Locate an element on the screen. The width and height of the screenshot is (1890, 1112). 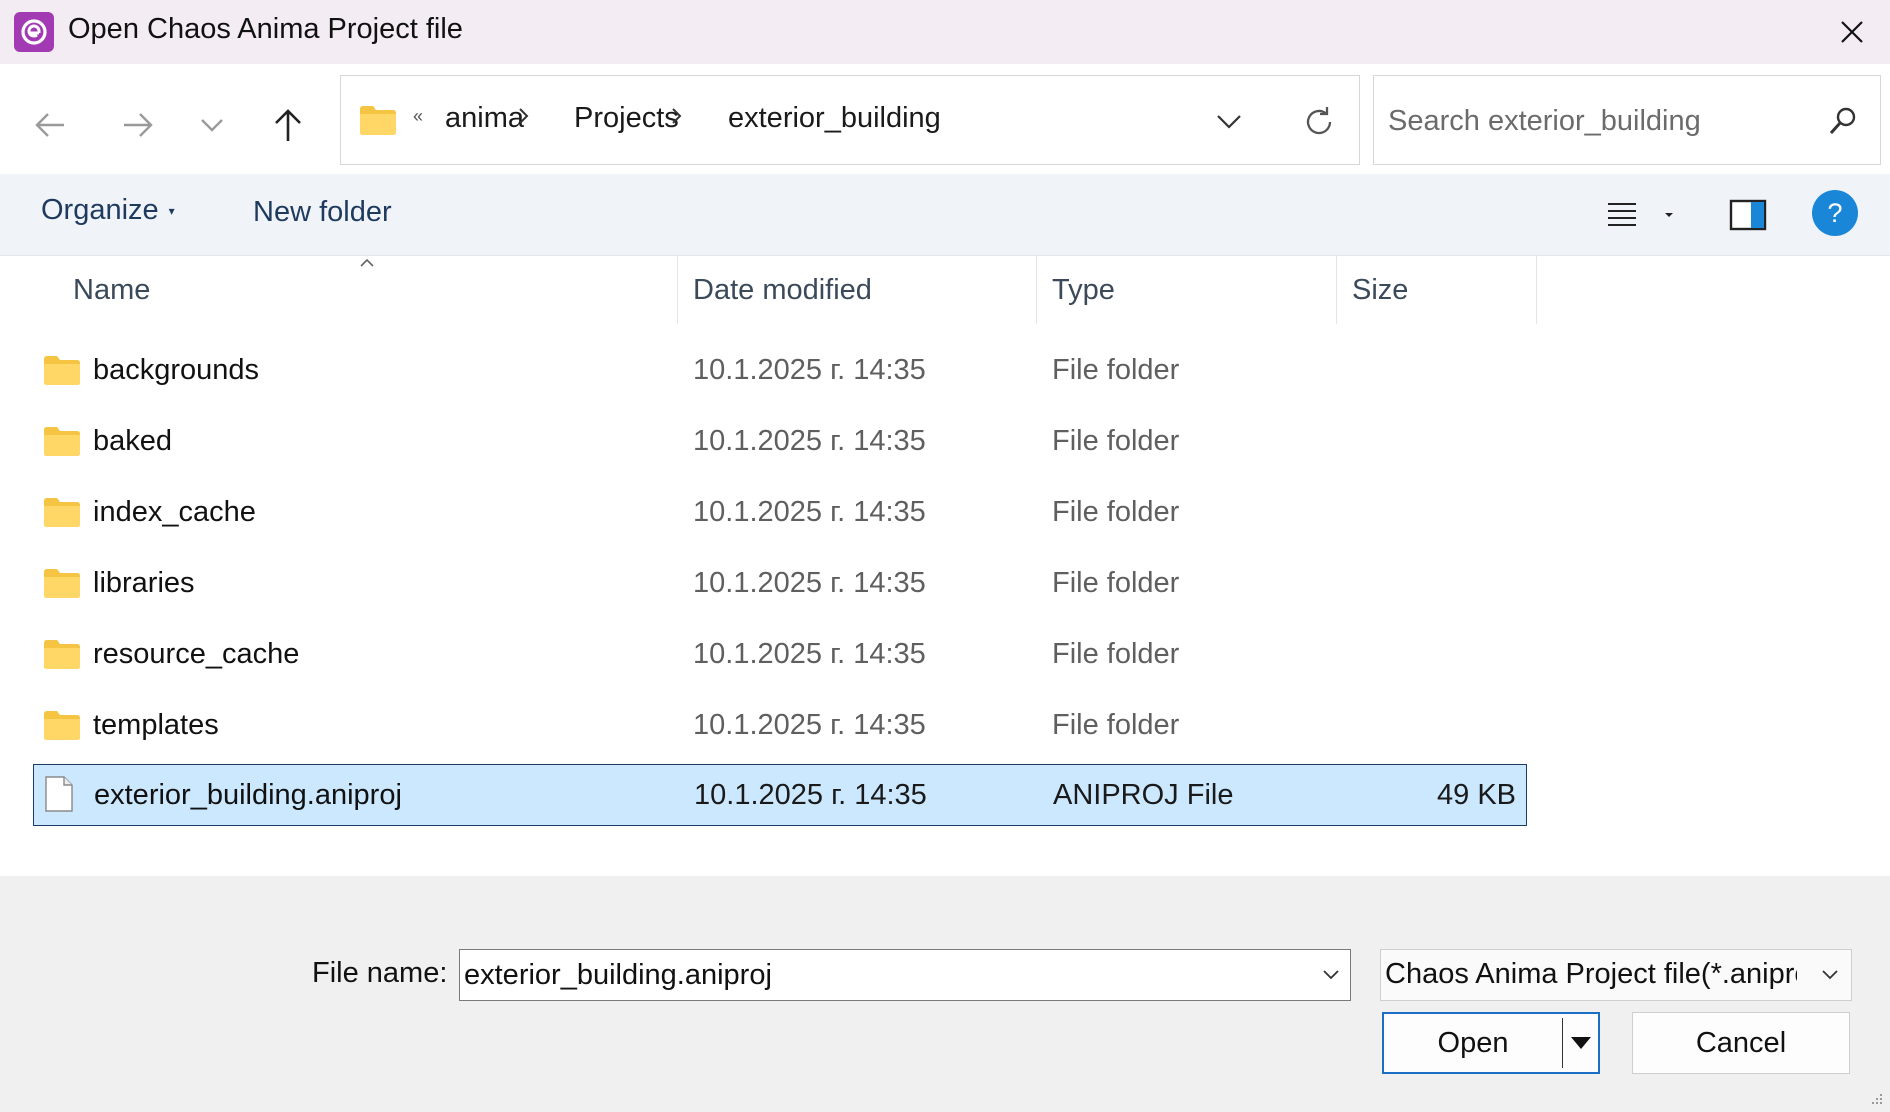
search-icon is located at coordinates (1843, 121).